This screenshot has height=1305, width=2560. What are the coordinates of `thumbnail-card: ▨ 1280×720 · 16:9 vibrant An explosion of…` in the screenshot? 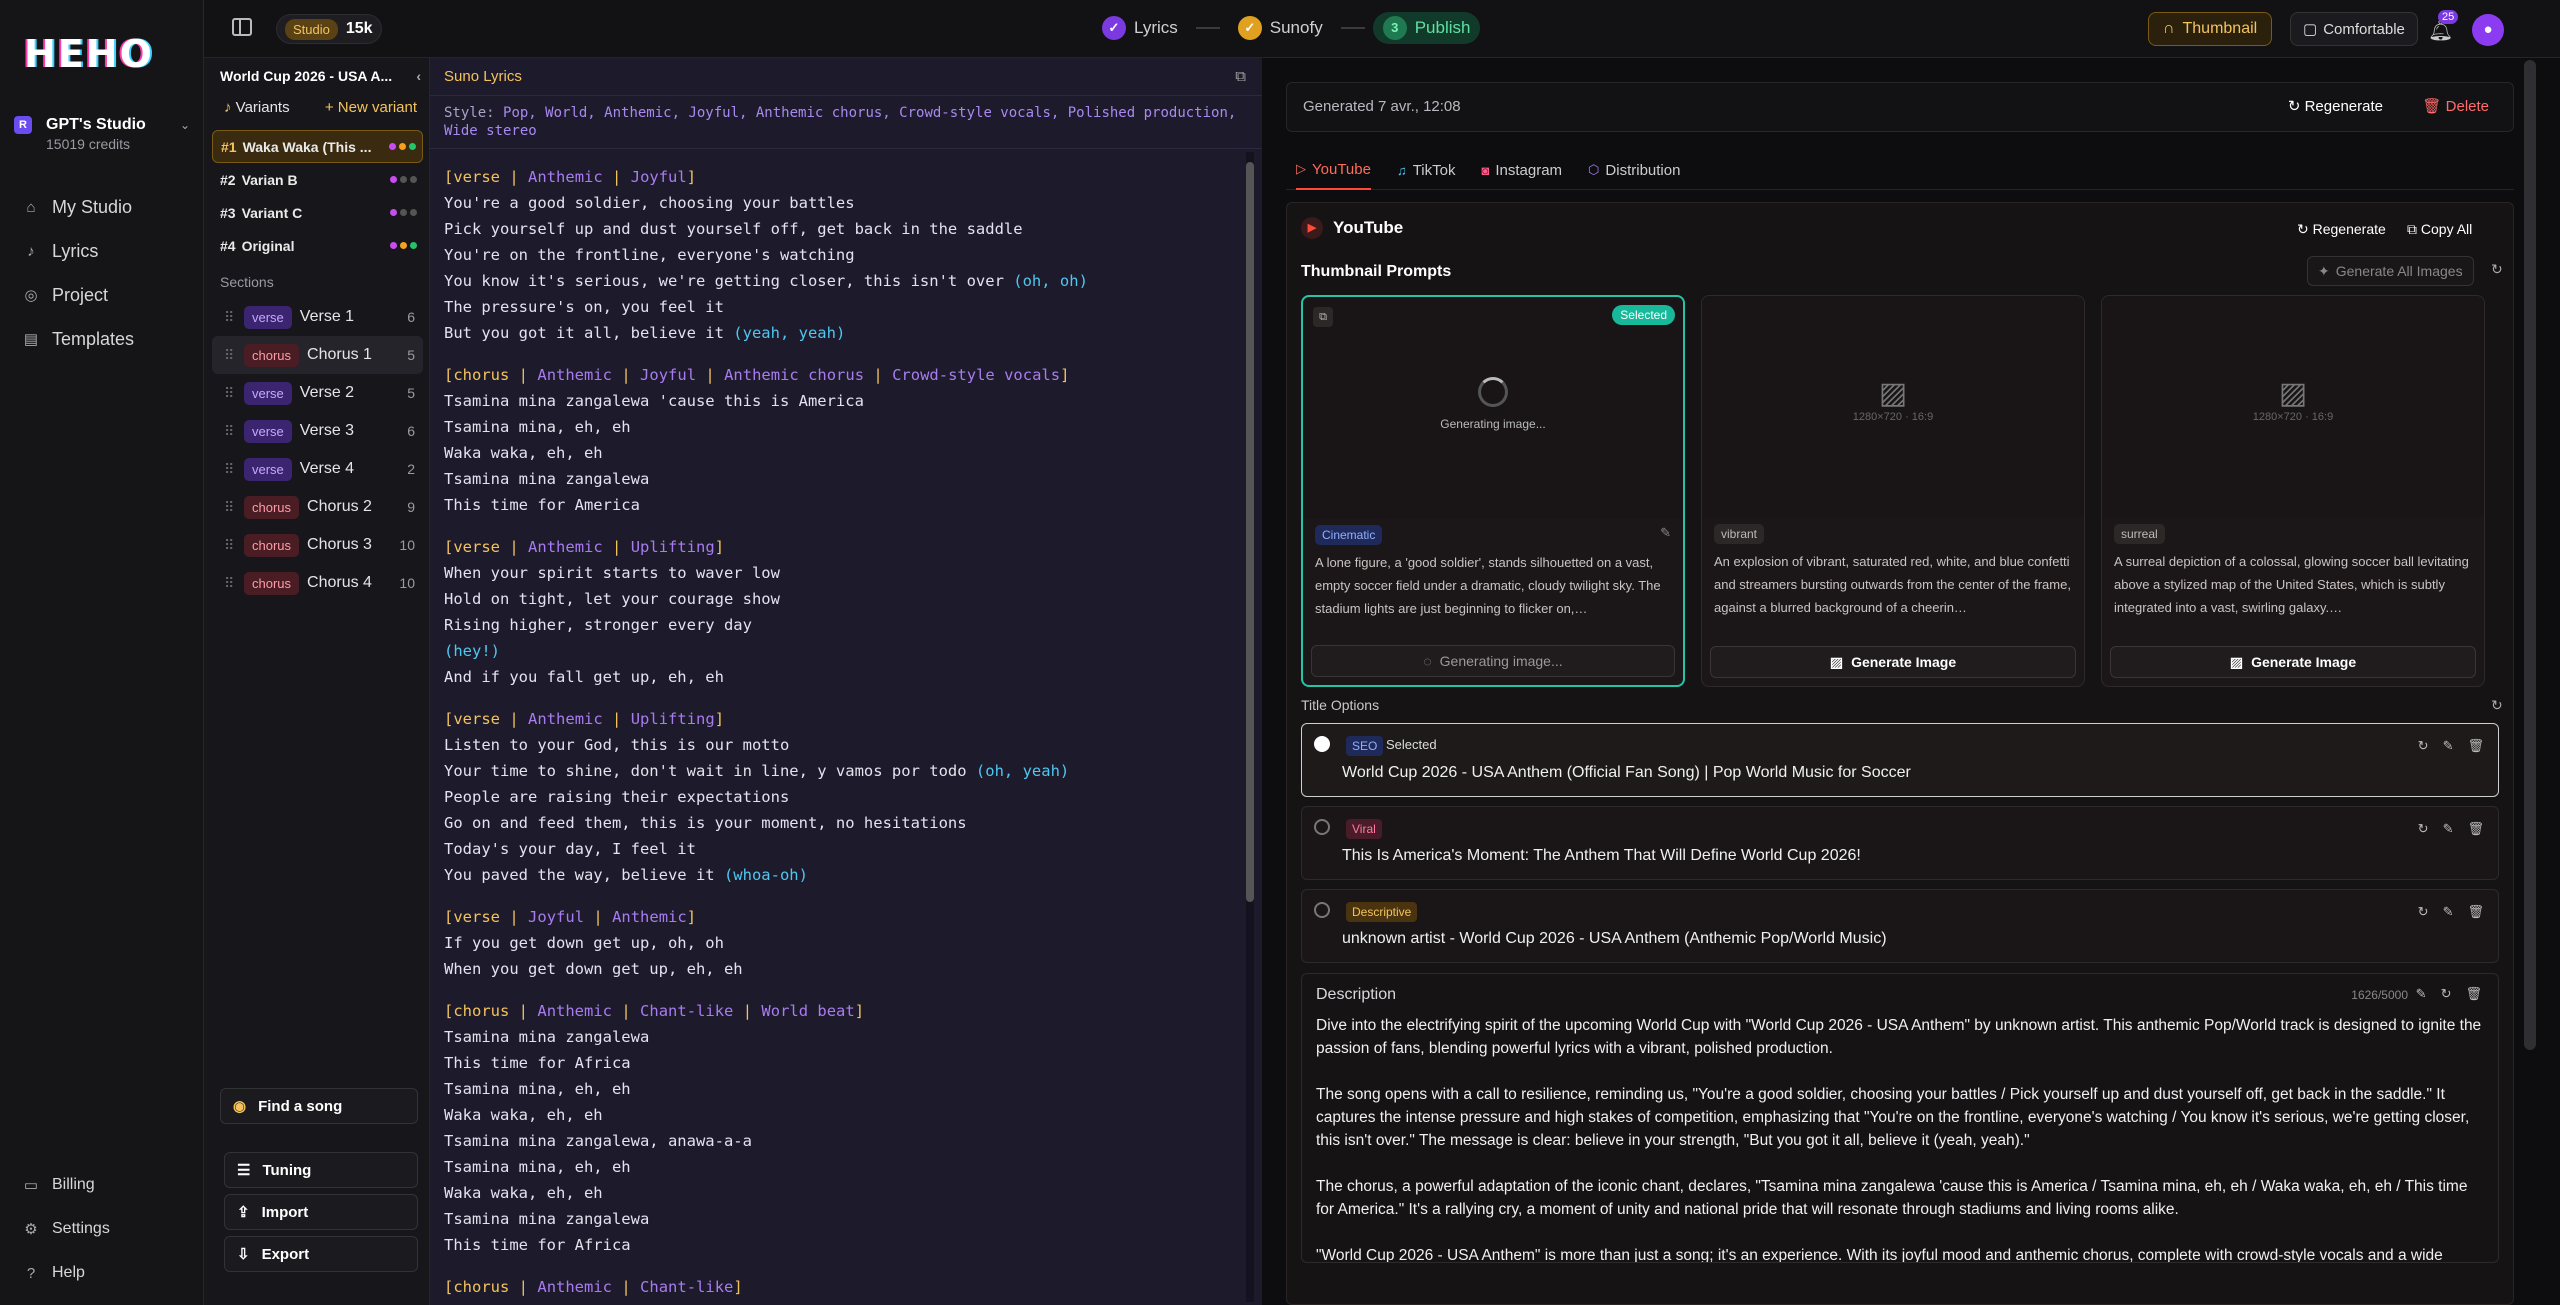 It's located at (1893, 491).